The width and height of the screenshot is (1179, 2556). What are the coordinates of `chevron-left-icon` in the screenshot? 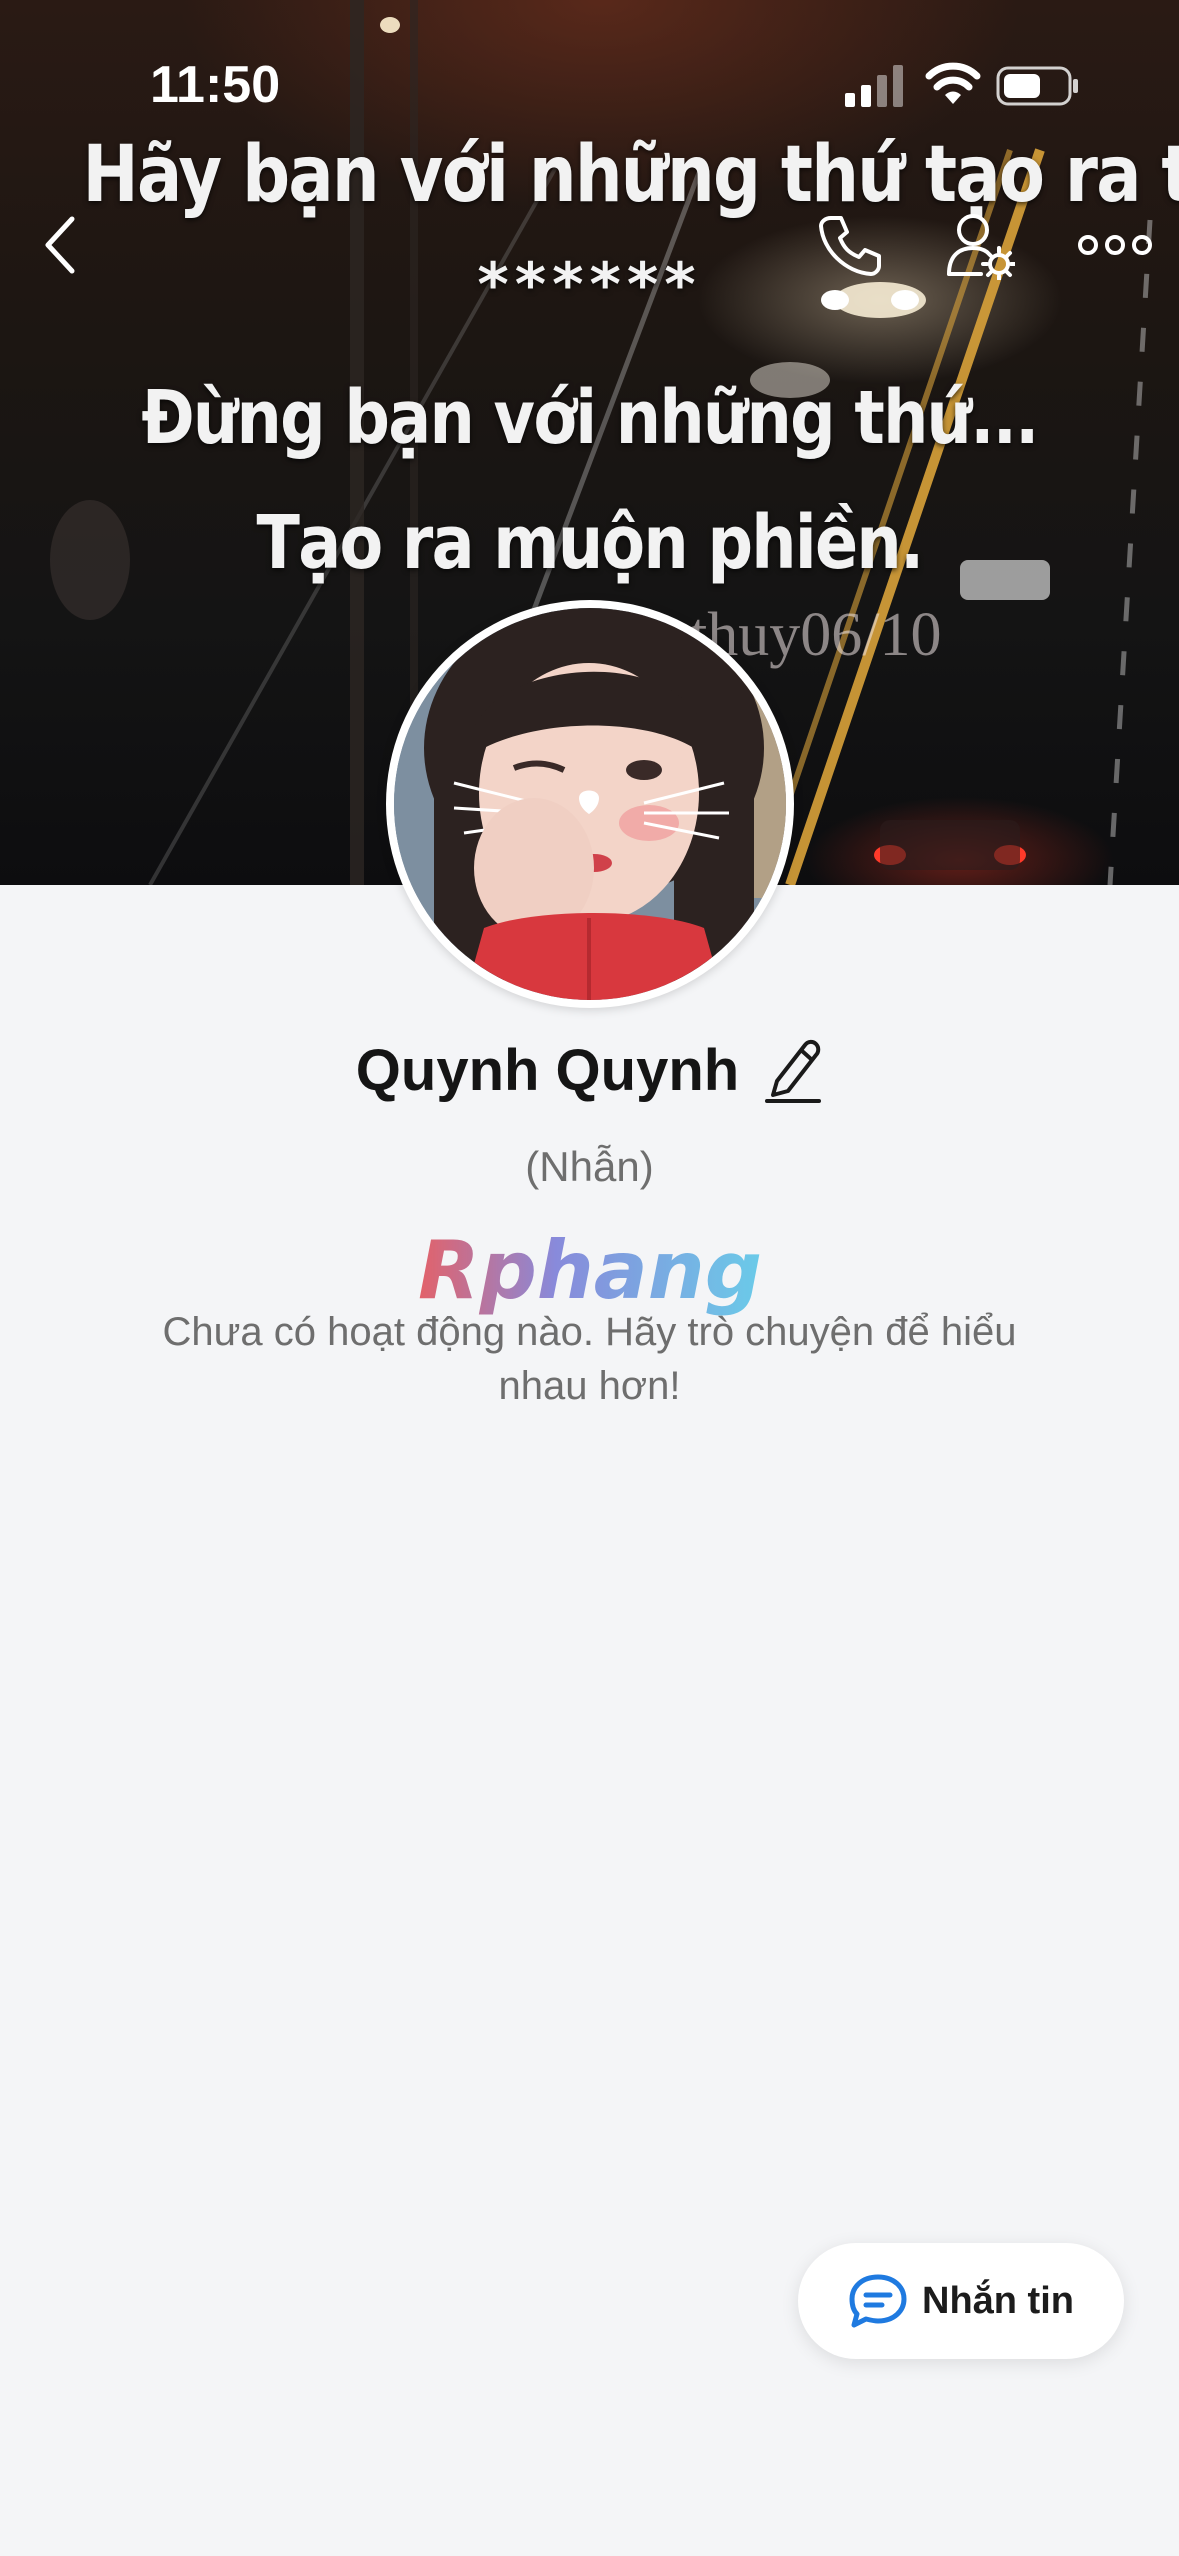 It's located at (60, 245).